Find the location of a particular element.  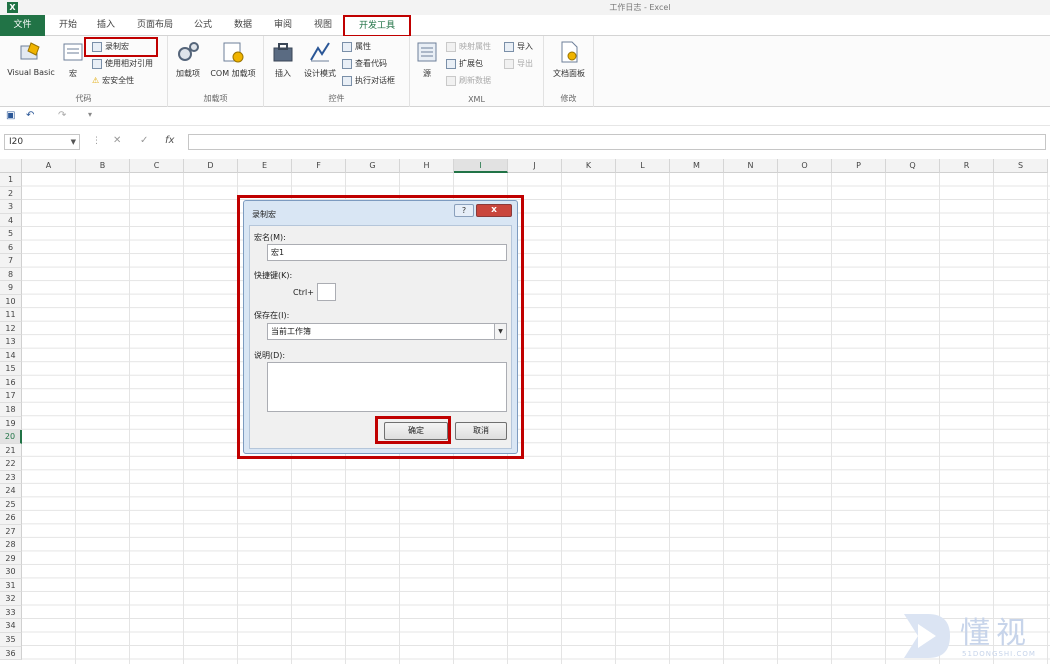

macro-security-button: ⚠ 宏安全性 is located at coordinates (113, 81).